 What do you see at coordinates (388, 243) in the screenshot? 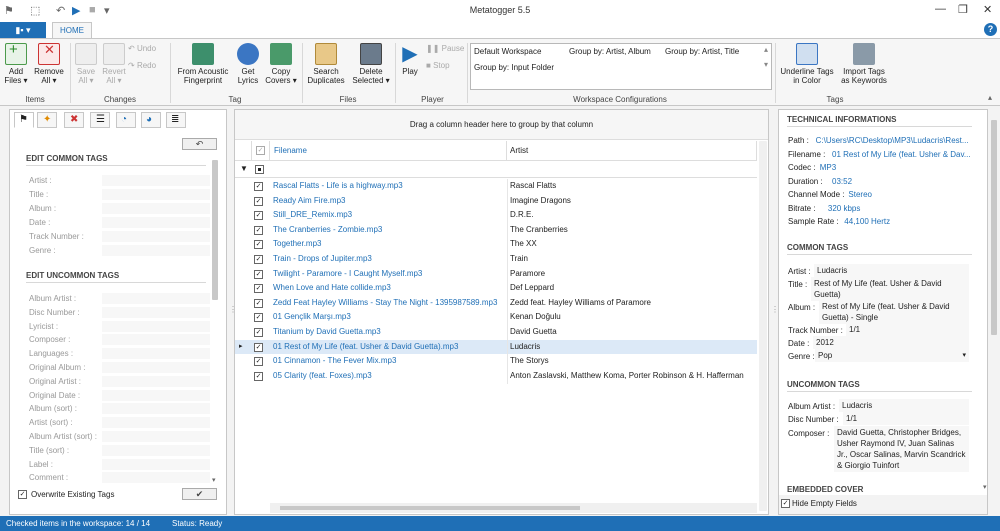
I see `filename-cell: Together.mp3` at bounding box center [388, 243].